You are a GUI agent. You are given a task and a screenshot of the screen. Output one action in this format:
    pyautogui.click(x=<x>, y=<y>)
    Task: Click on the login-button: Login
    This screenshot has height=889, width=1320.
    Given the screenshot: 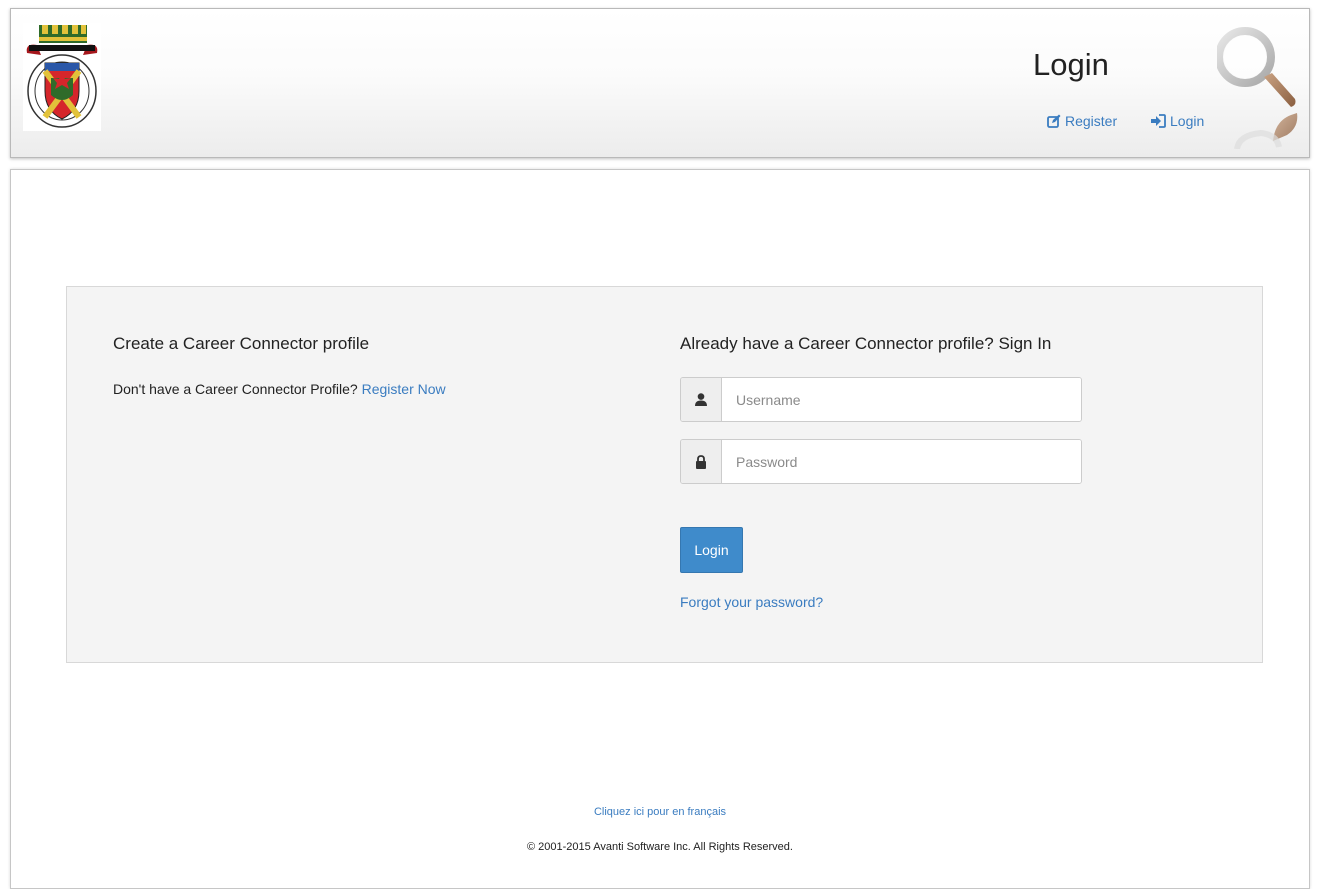 What is the action you would take?
    pyautogui.click(x=711, y=550)
    